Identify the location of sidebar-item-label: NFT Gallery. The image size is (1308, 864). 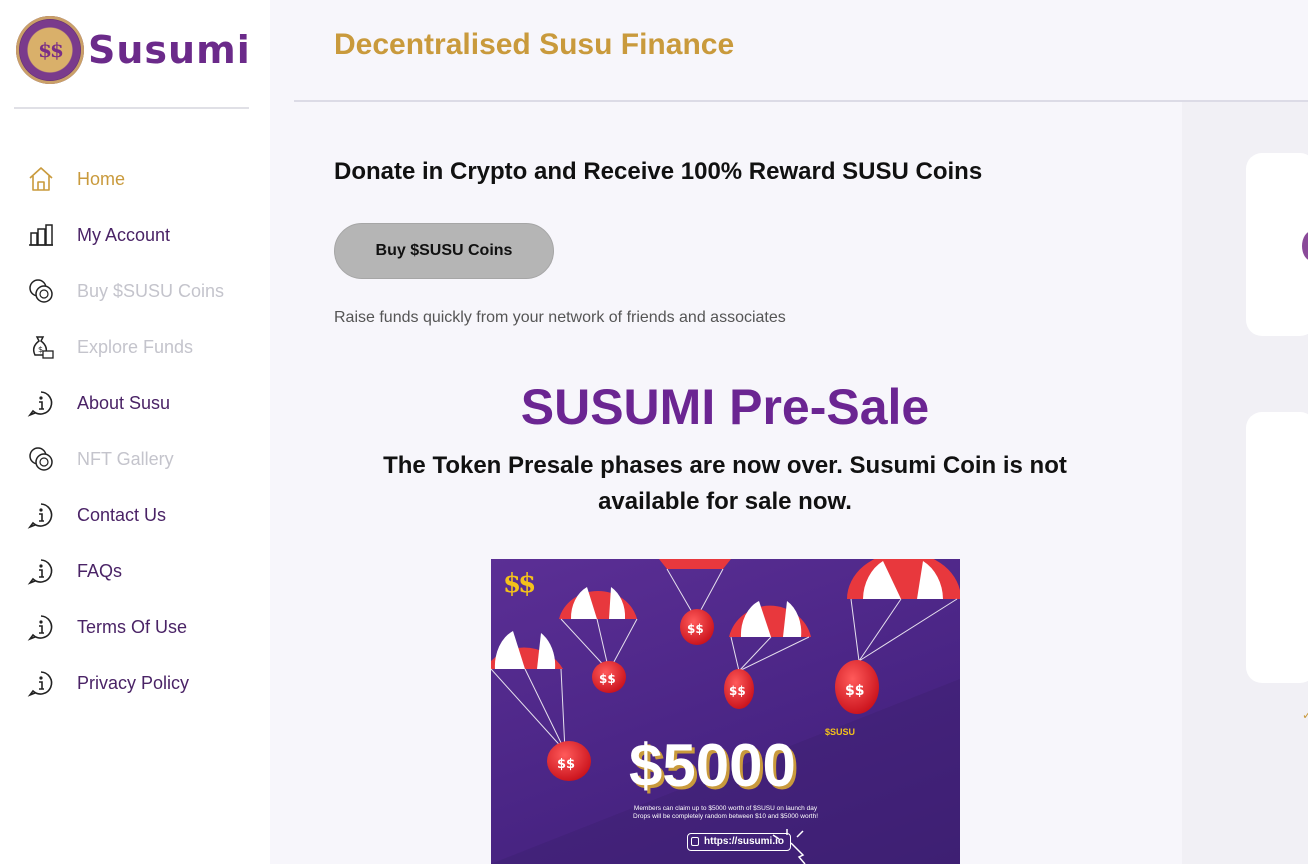
(125, 458).